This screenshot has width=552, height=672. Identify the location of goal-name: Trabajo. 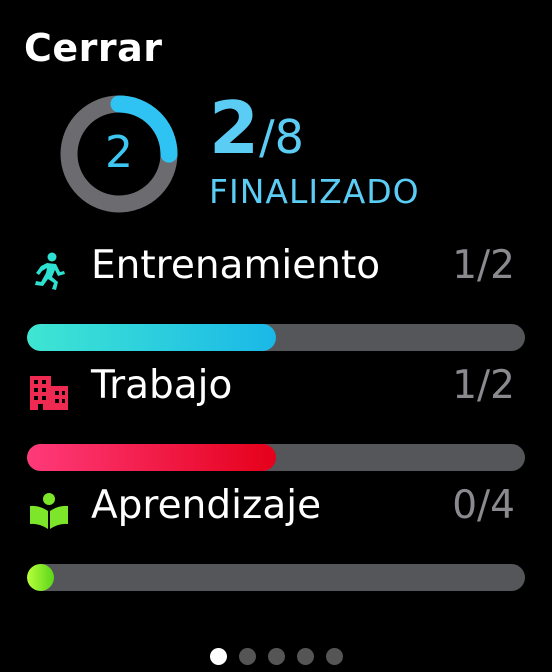
(162, 385).